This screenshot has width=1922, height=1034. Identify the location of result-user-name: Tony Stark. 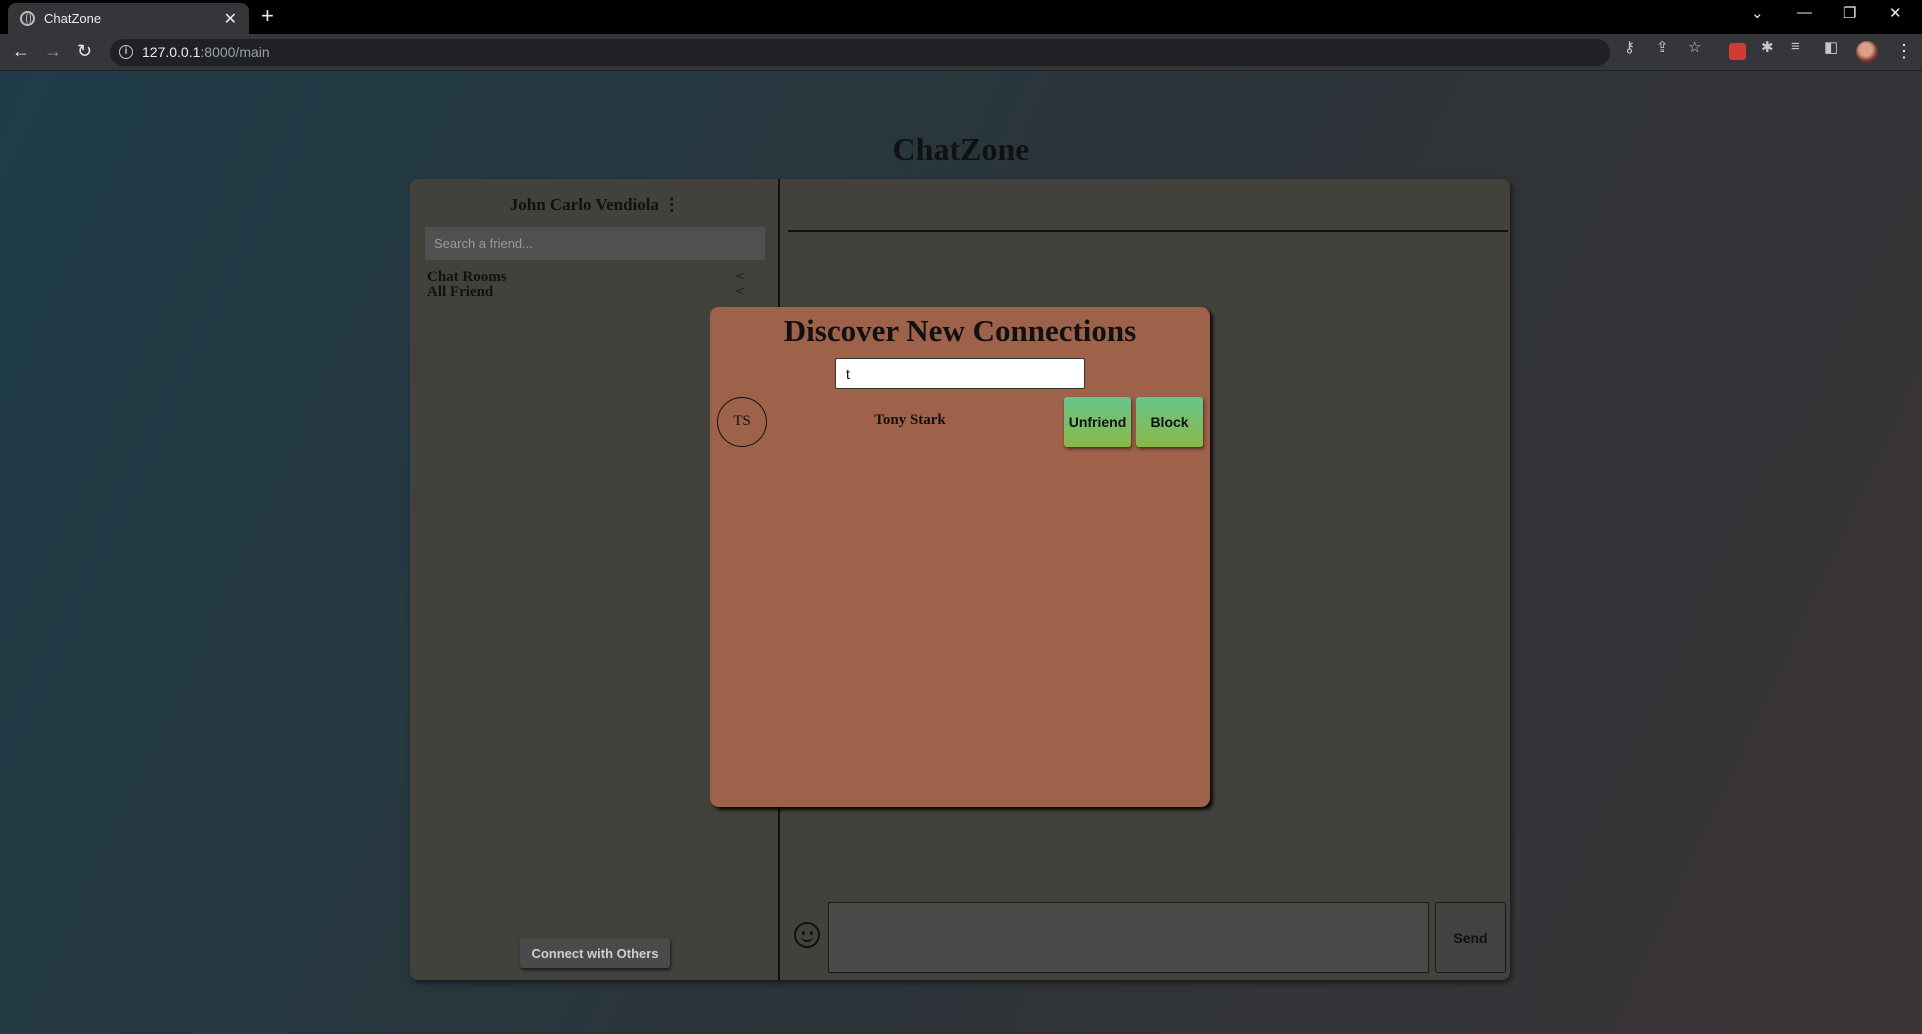
(910, 420).